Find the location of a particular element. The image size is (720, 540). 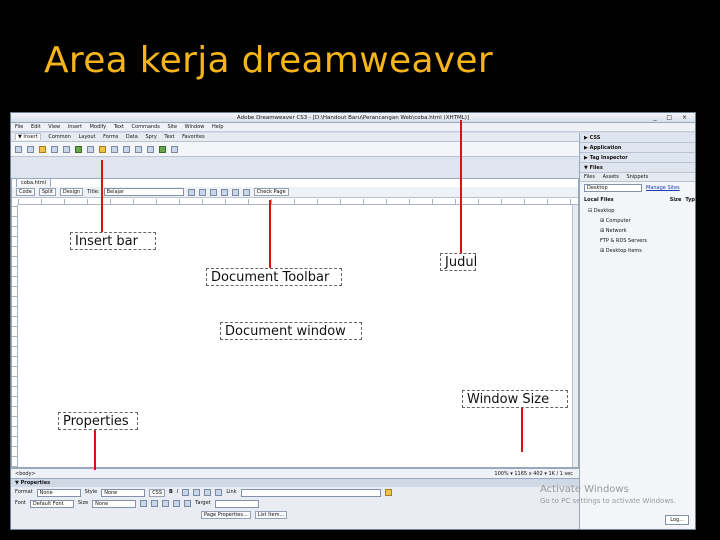

file-management-icon is located at coordinates (191, 192).